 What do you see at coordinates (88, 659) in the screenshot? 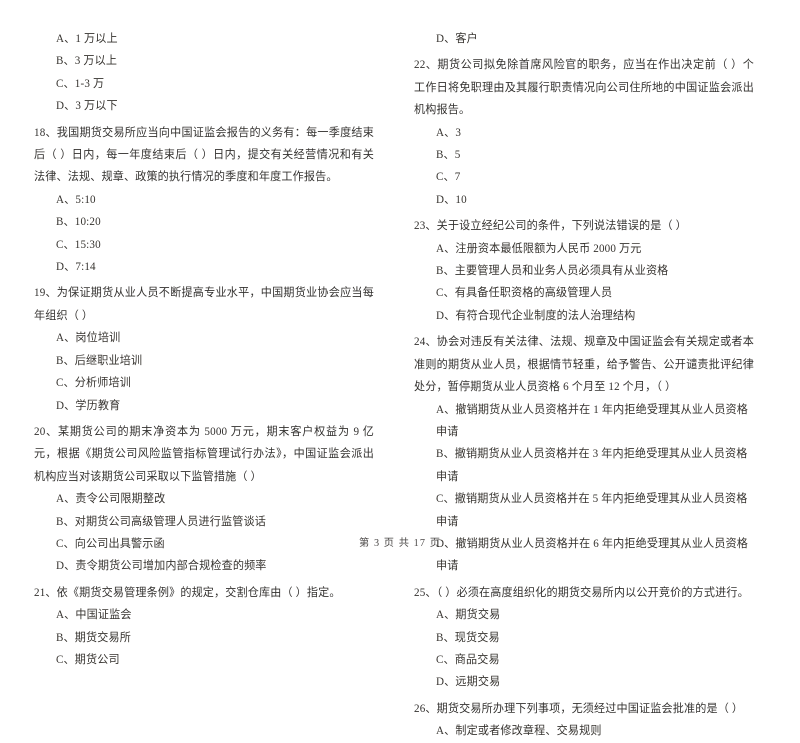
I see `option-item: C、期货公司` at bounding box center [88, 659].